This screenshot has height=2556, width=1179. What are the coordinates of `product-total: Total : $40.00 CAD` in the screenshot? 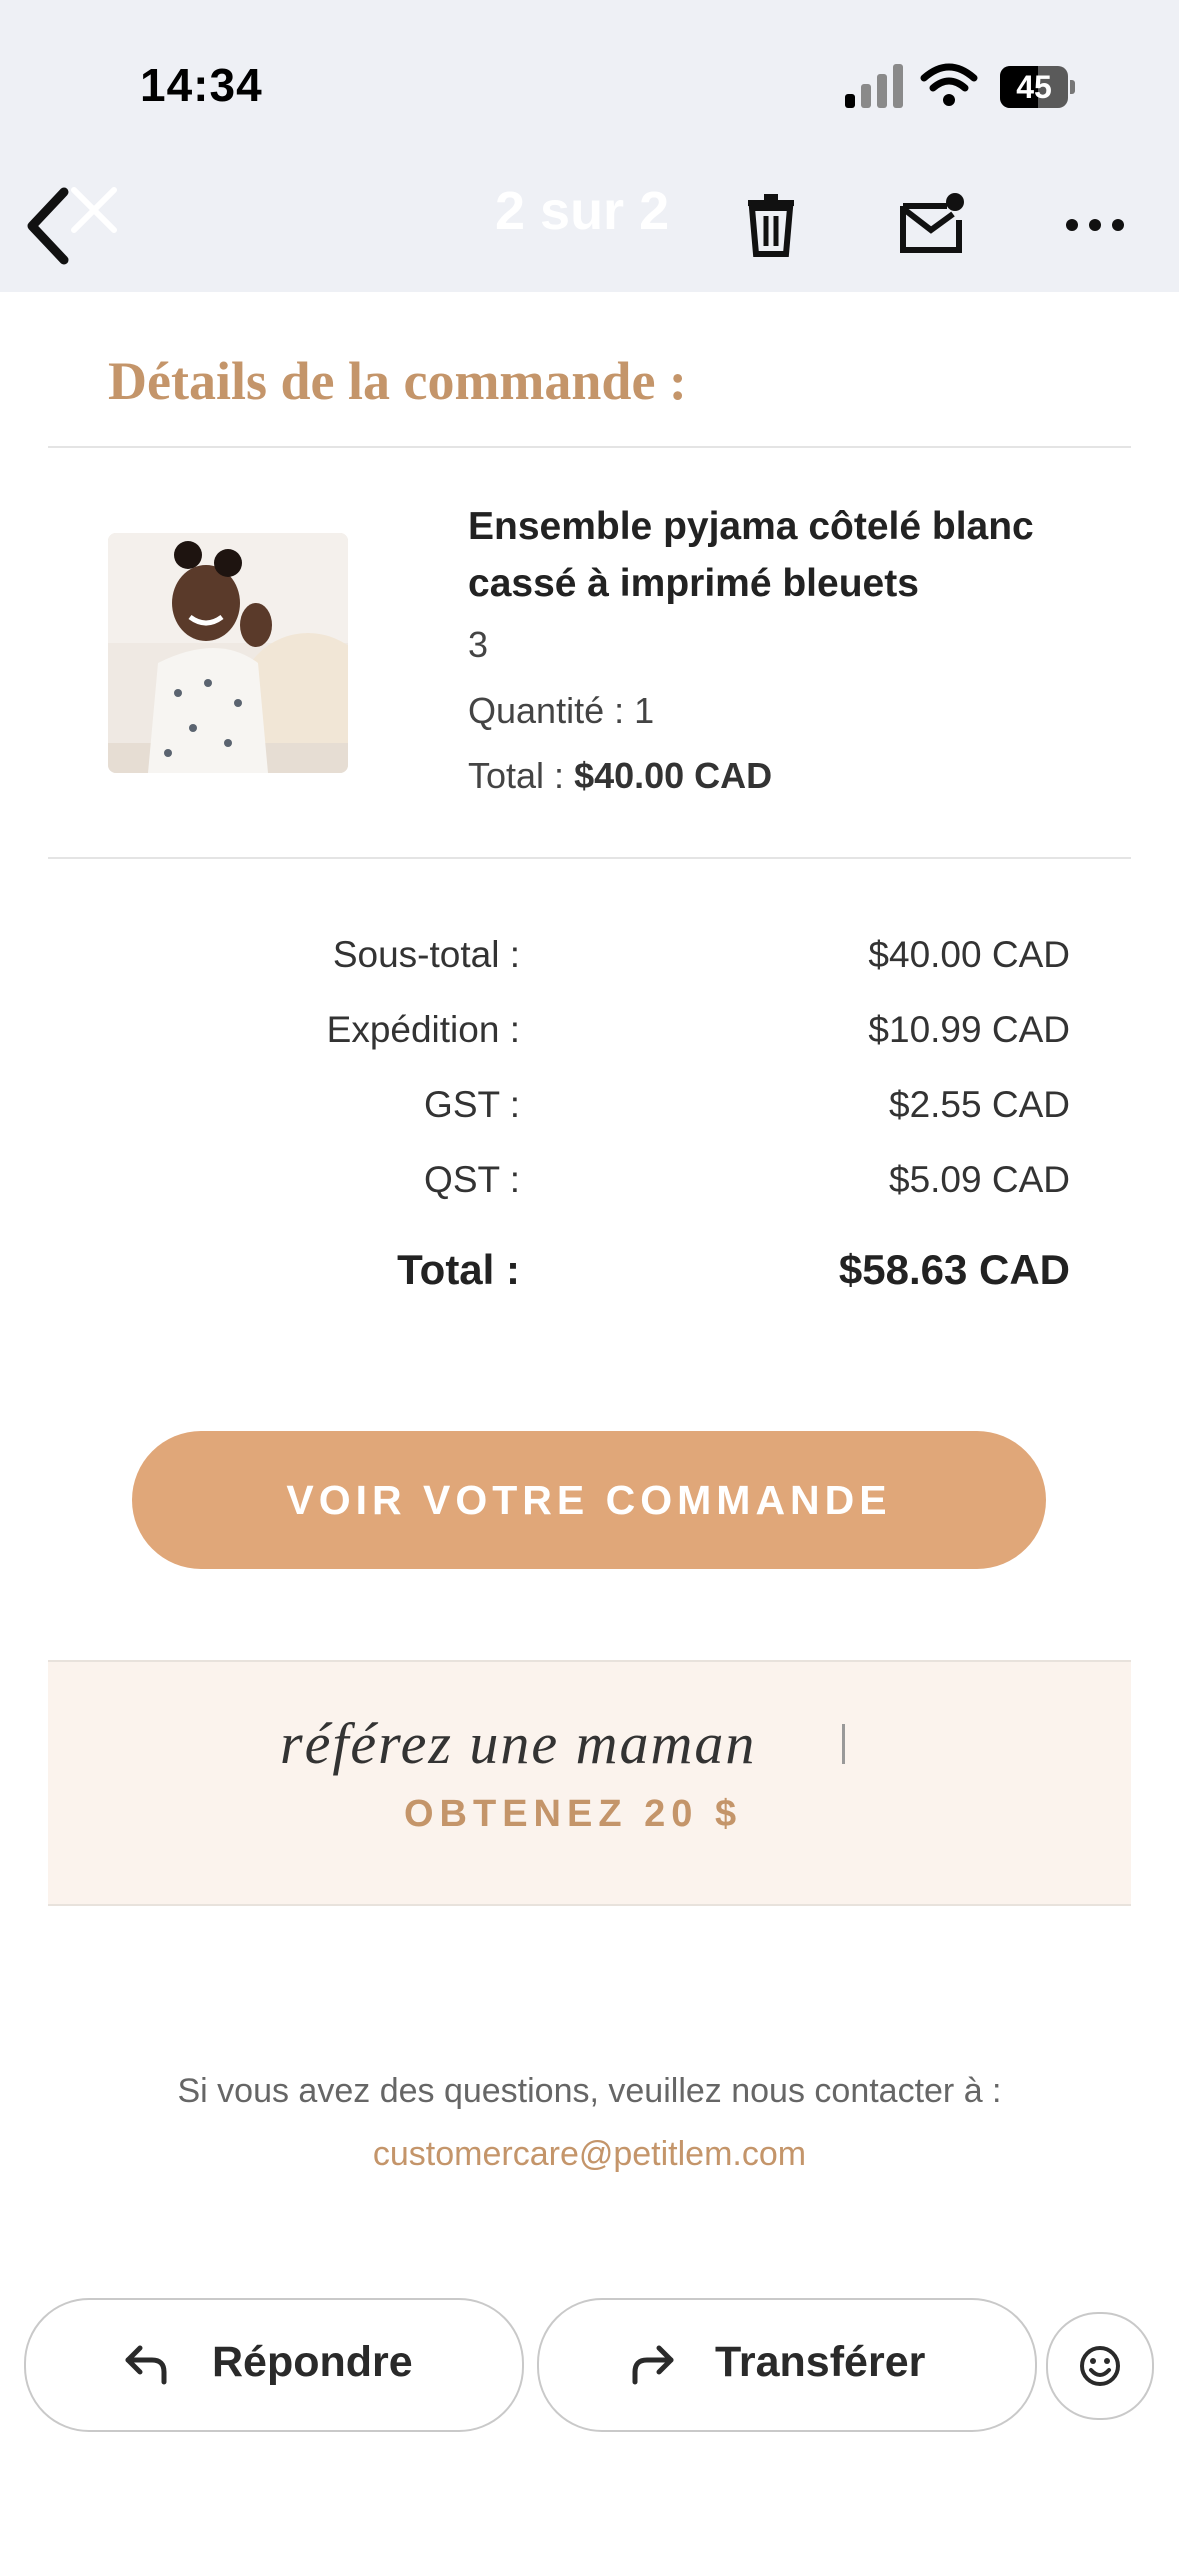 It's located at (620, 776).